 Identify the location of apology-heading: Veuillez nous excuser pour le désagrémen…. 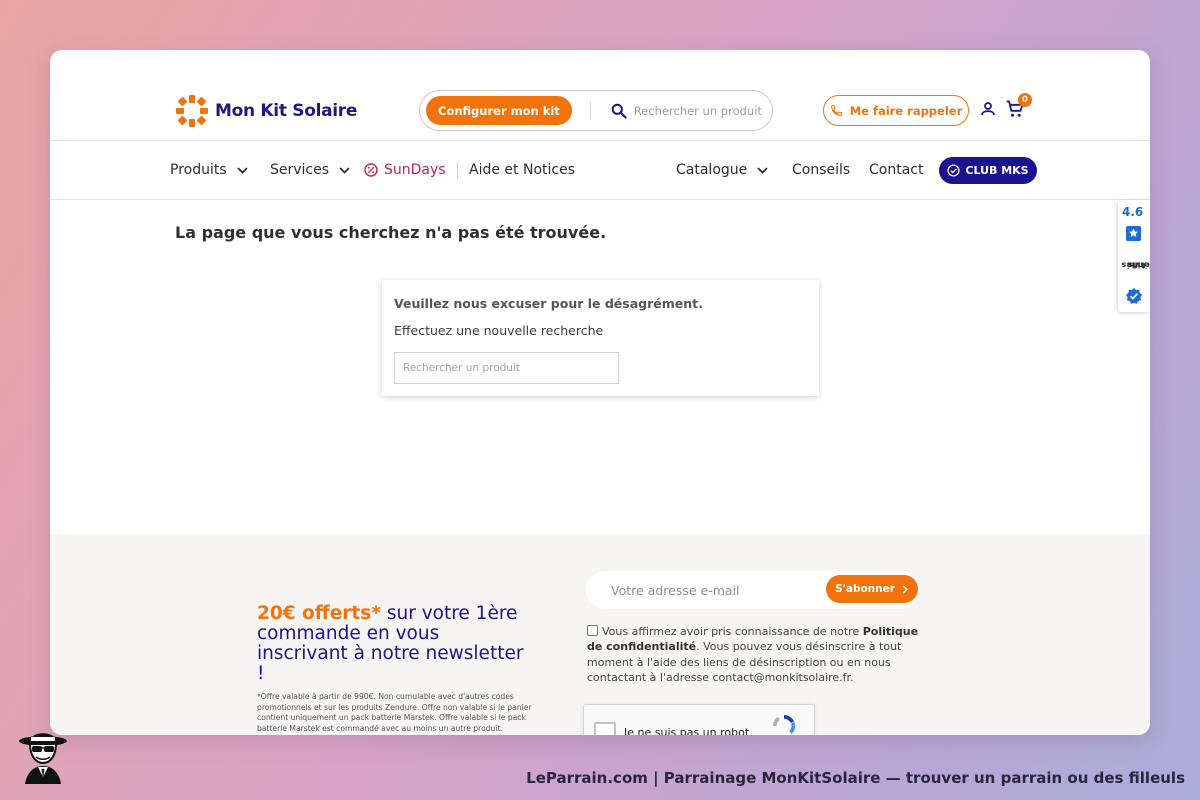
(548, 303).